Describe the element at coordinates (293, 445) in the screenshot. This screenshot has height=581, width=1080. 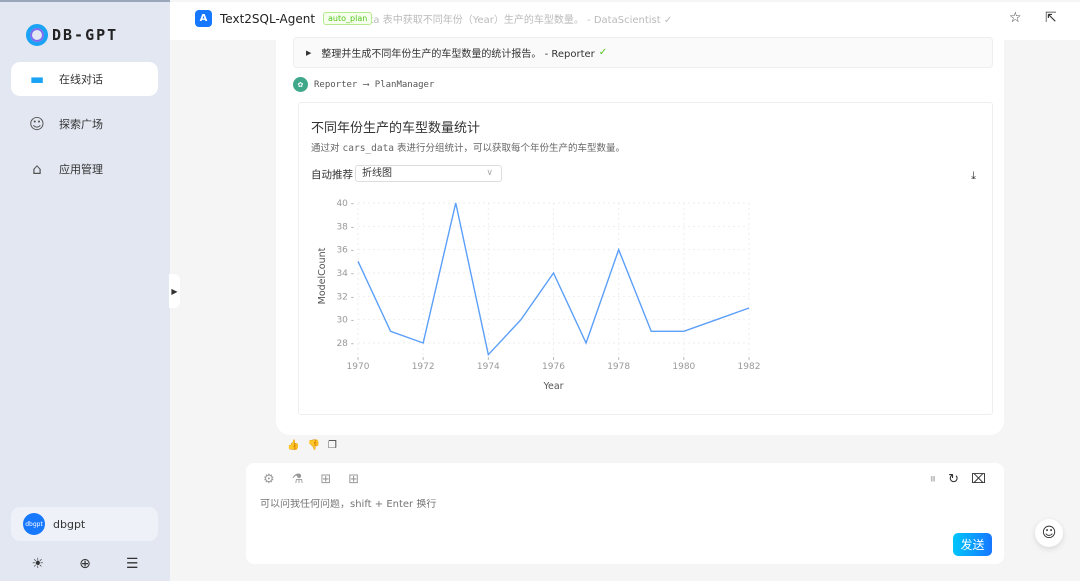
I see `thumbs-up-icon: 👍` at that location.